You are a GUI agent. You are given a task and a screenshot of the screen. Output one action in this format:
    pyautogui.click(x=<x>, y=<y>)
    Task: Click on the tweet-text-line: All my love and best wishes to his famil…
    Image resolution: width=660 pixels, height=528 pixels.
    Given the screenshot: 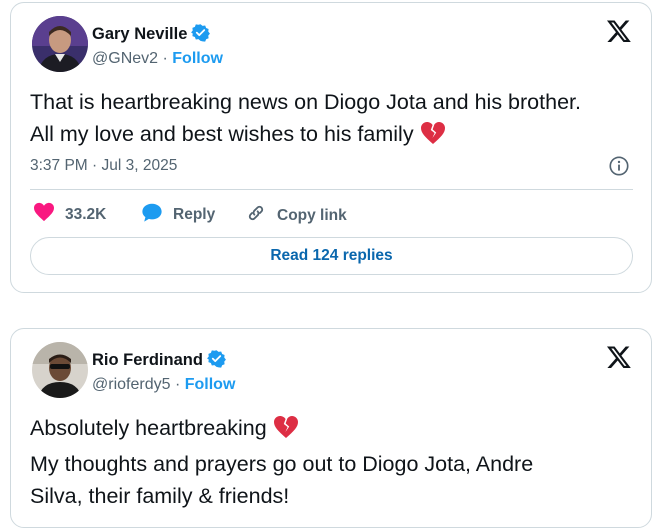 What is the action you would take?
    pyautogui.click(x=305, y=136)
    